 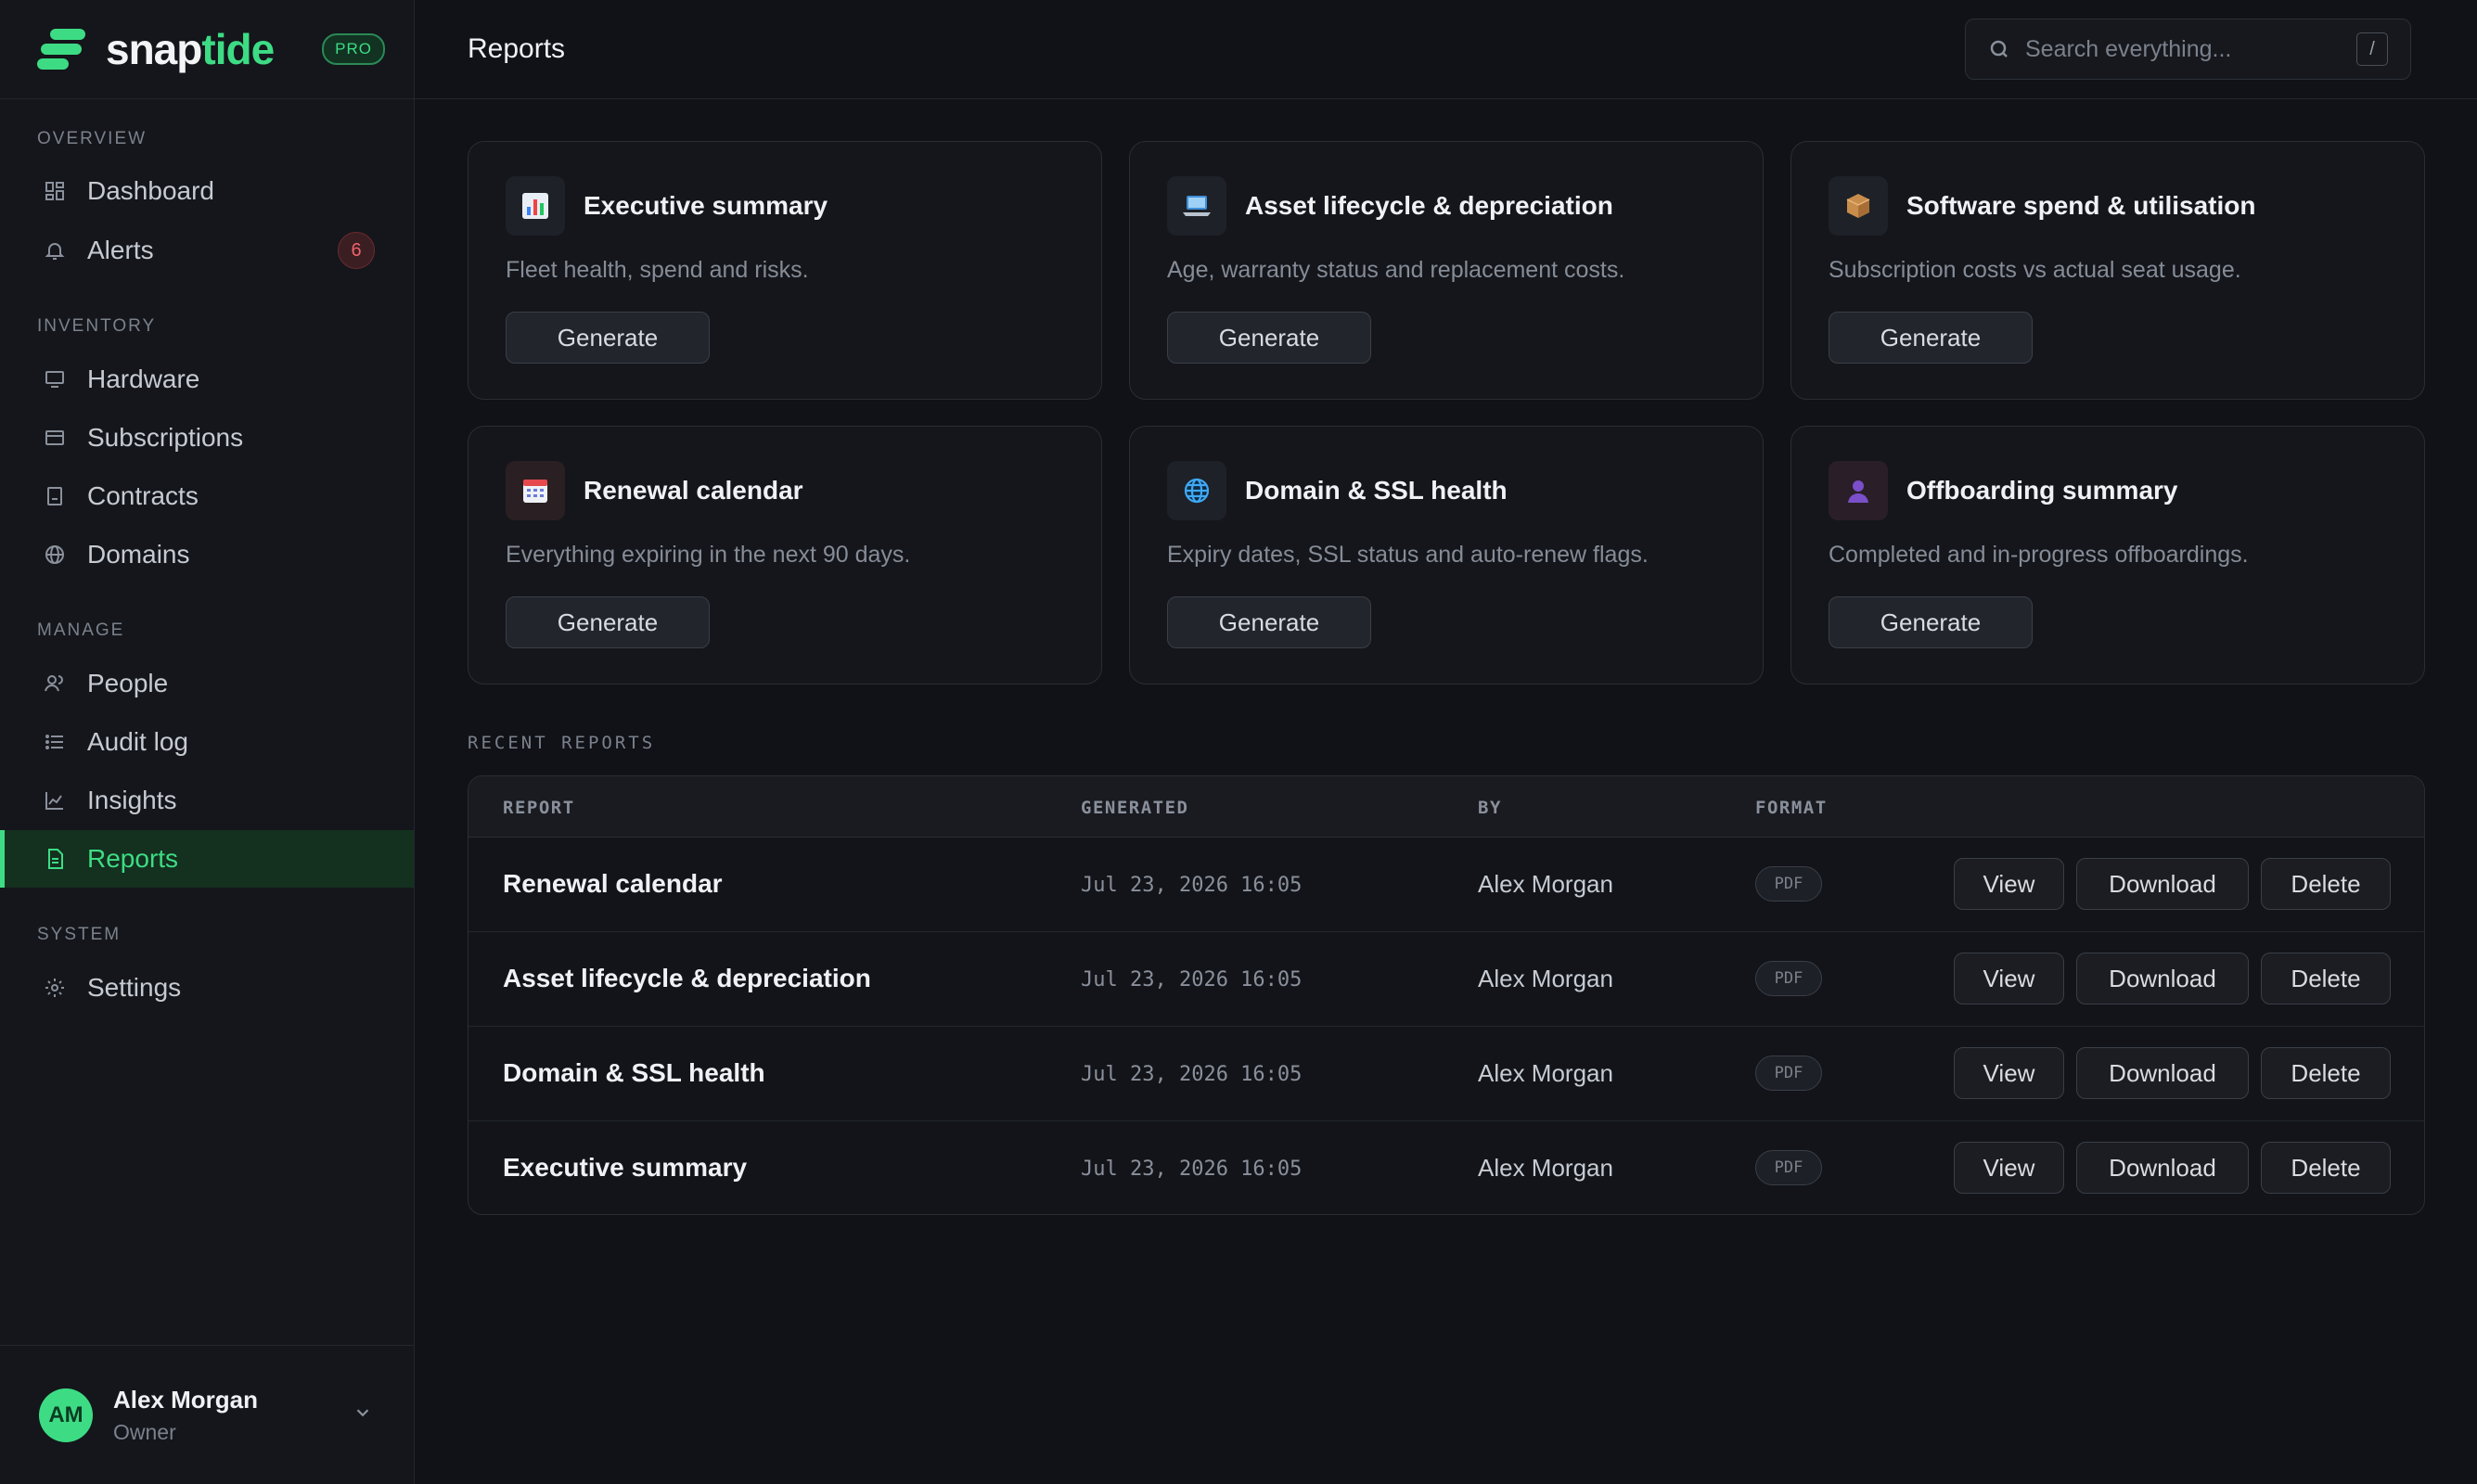 What do you see at coordinates (81, 630) in the screenshot?
I see `nav-section-manage: MANAGE` at bounding box center [81, 630].